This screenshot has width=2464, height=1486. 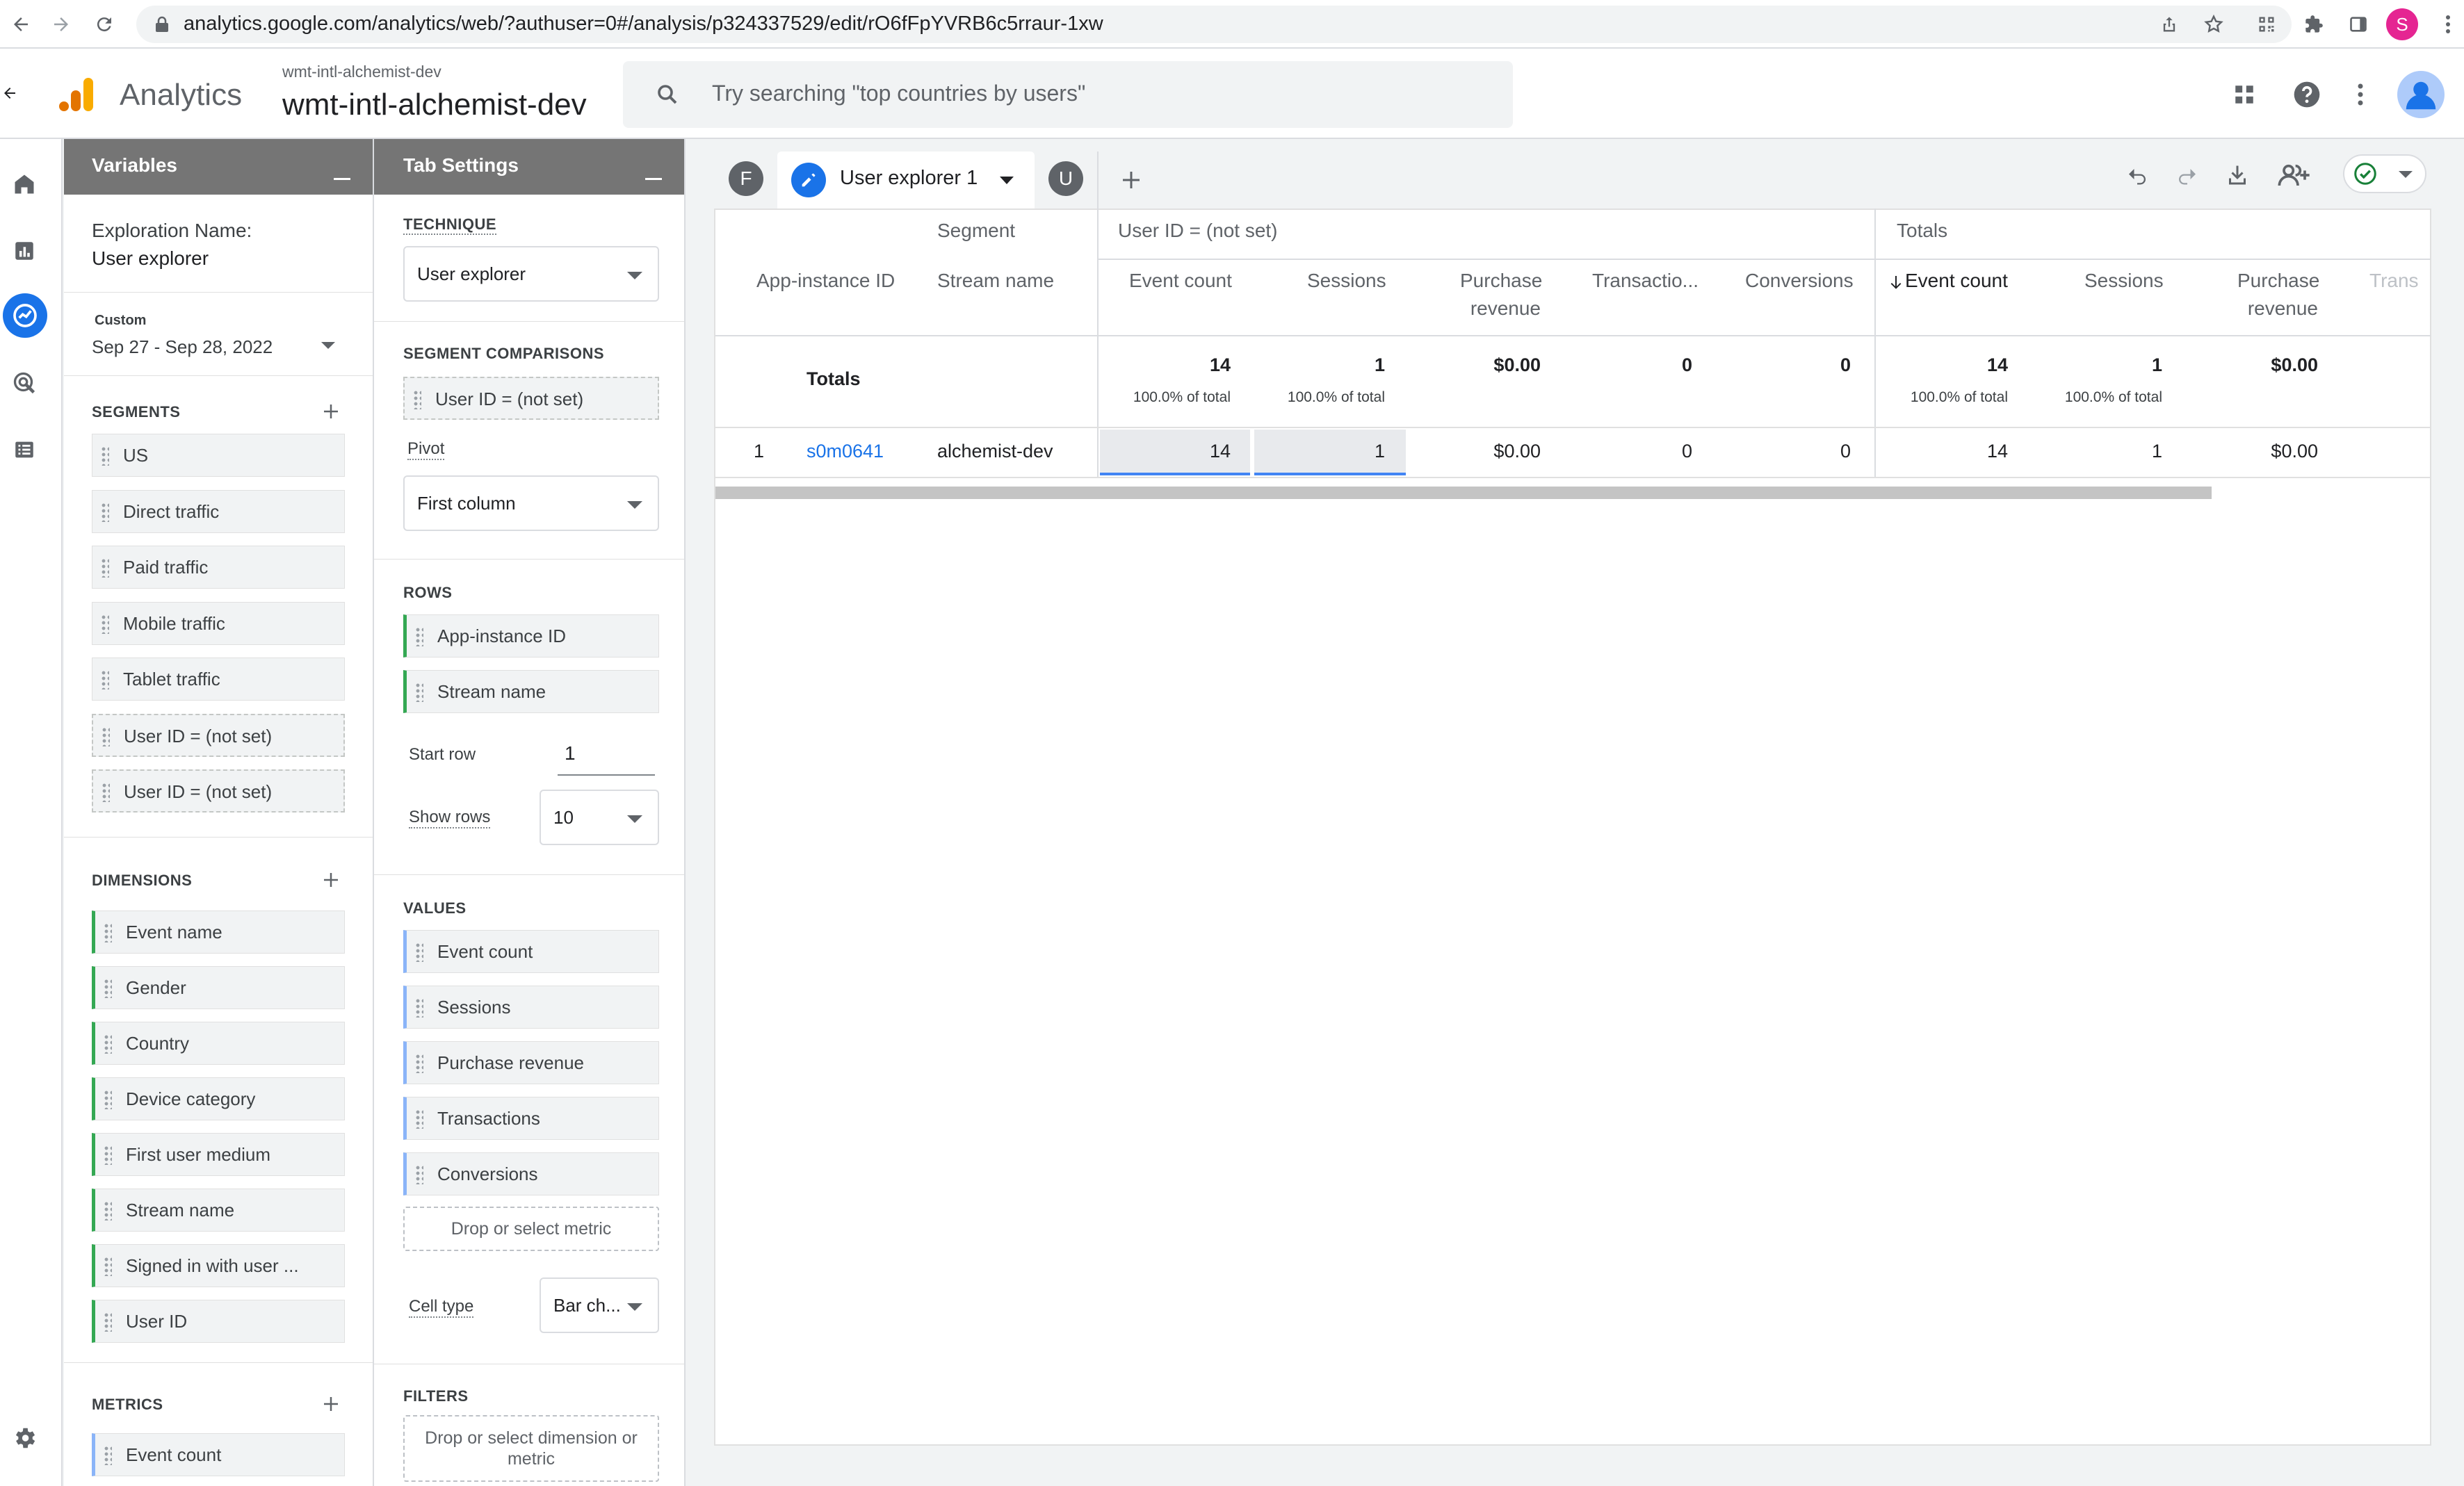 What do you see at coordinates (2266, 24) in the screenshot?
I see `qr-code-icon` at bounding box center [2266, 24].